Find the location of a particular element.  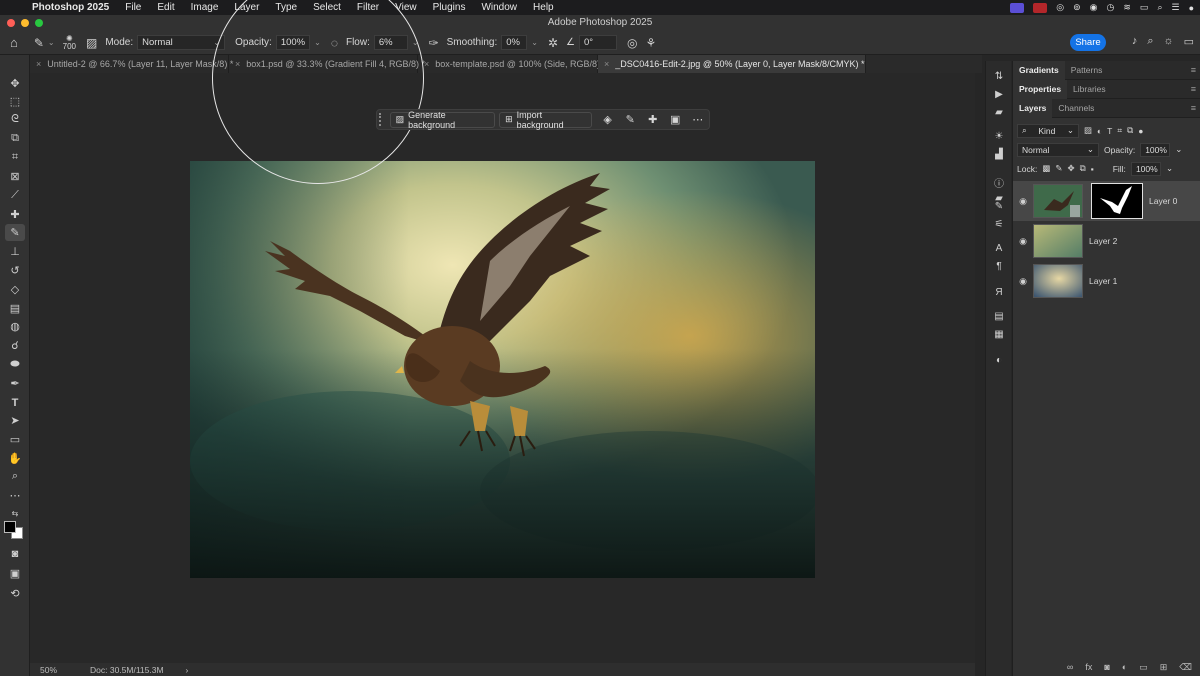

gradient-tool-icon: ▤ is located at coordinates (15, 308).